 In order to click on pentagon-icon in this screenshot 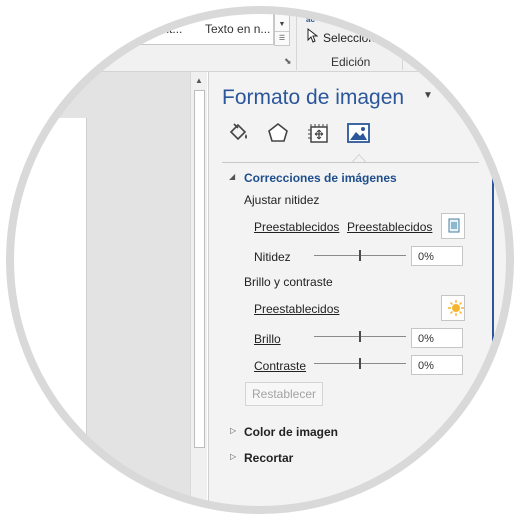, I will do `click(279, 133)`.